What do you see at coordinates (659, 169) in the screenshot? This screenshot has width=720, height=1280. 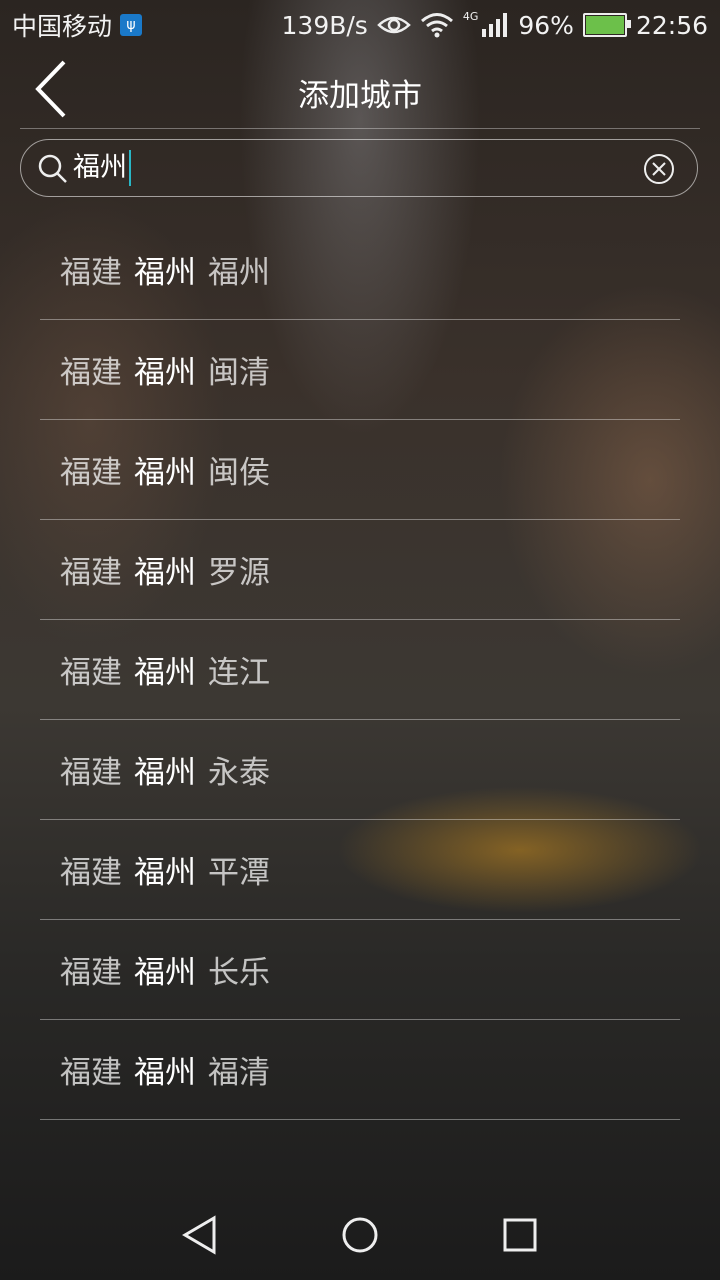 I see `clear-icon` at bounding box center [659, 169].